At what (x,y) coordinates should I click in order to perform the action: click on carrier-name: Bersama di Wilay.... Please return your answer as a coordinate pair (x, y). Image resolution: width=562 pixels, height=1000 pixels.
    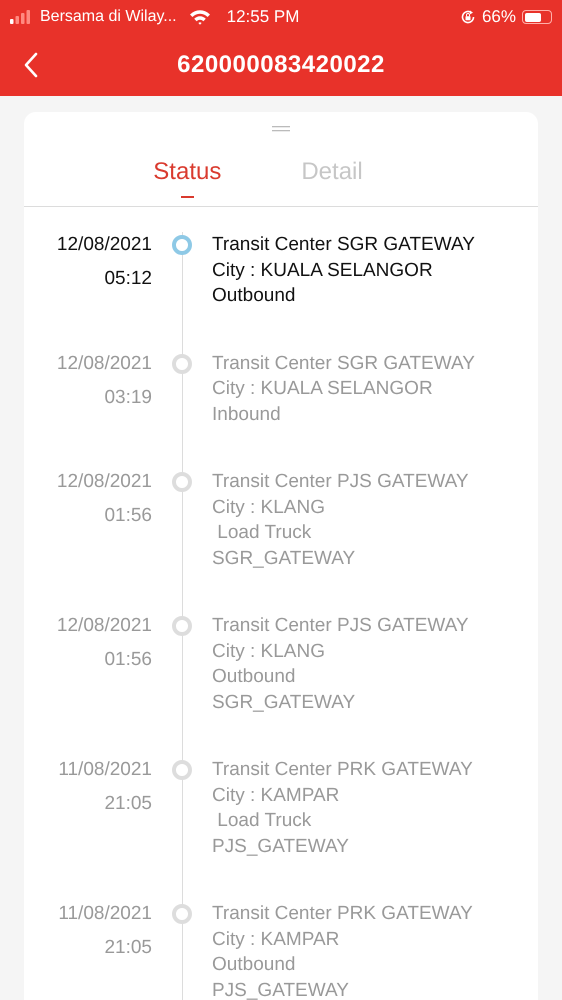
    Looking at the image, I should click on (108, 17).